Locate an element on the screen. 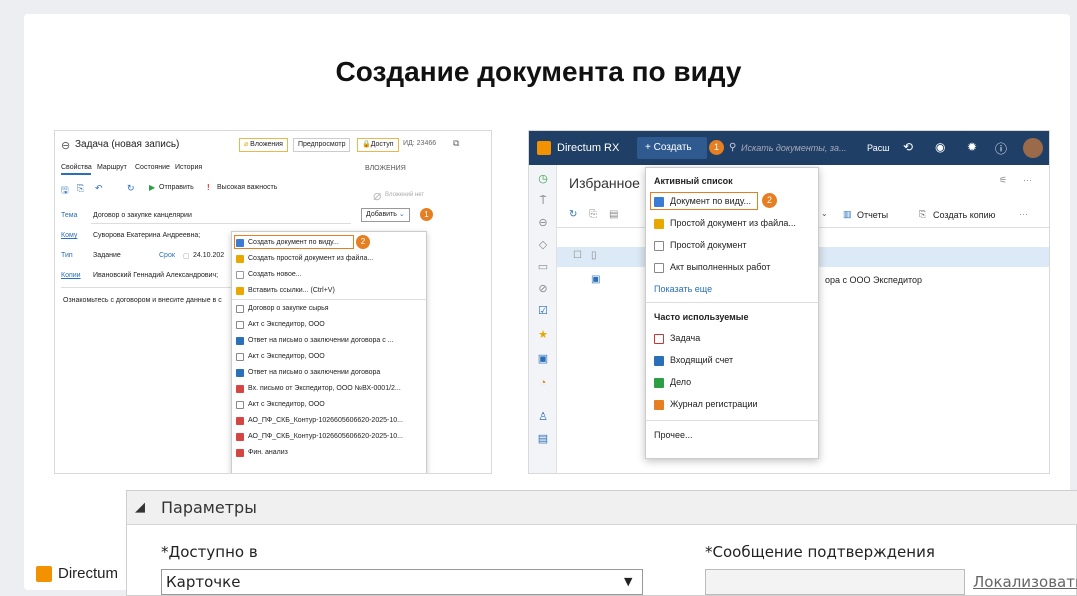  person-icon: ⍑ is located at coordinates (543, 201).